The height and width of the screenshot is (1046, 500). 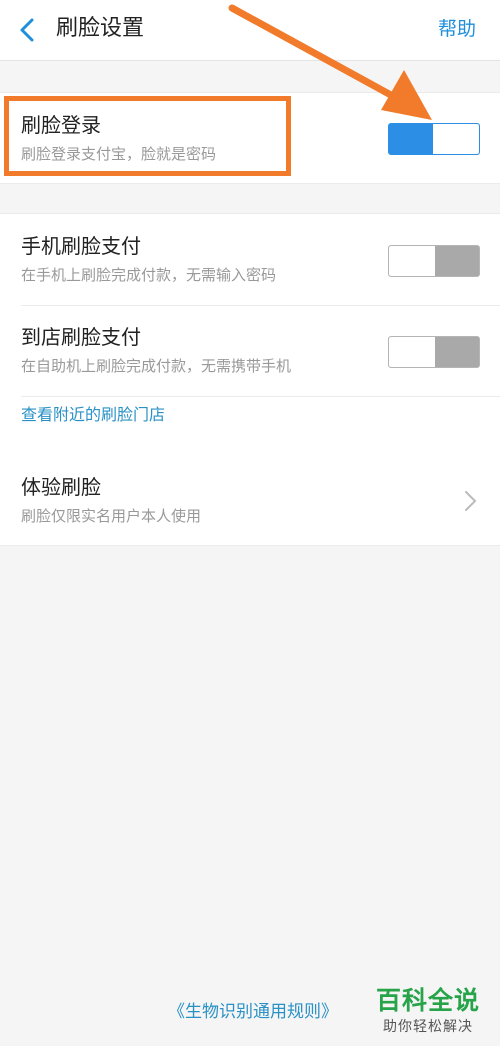 I want to click on watermark-logo: 百科全说 助你轻松解决, so click(x=428, y=1011).